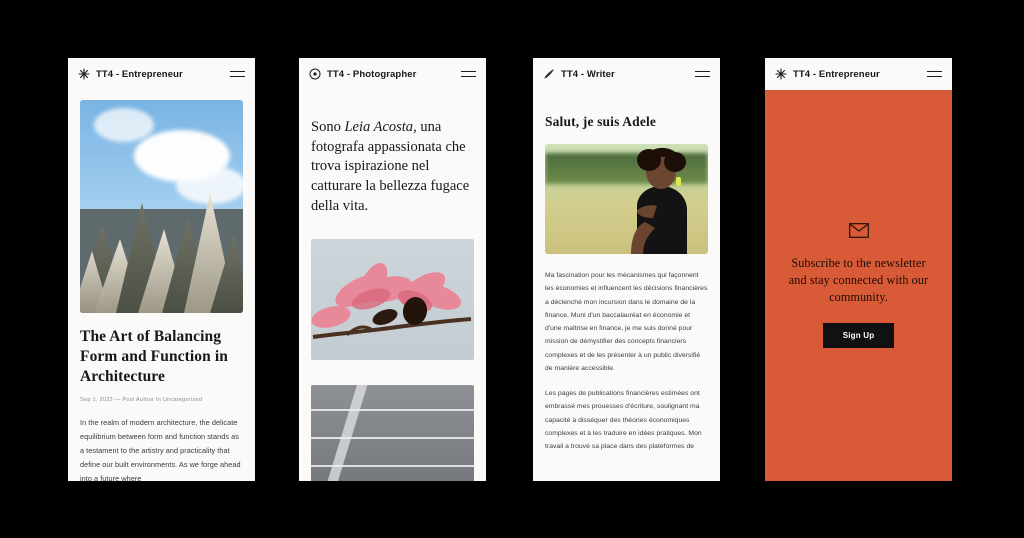 This screenshot has width=1024, height=538. Describe the element at coordinates (314, 74) in the screenshot. I see `aperture-icon` at that location.